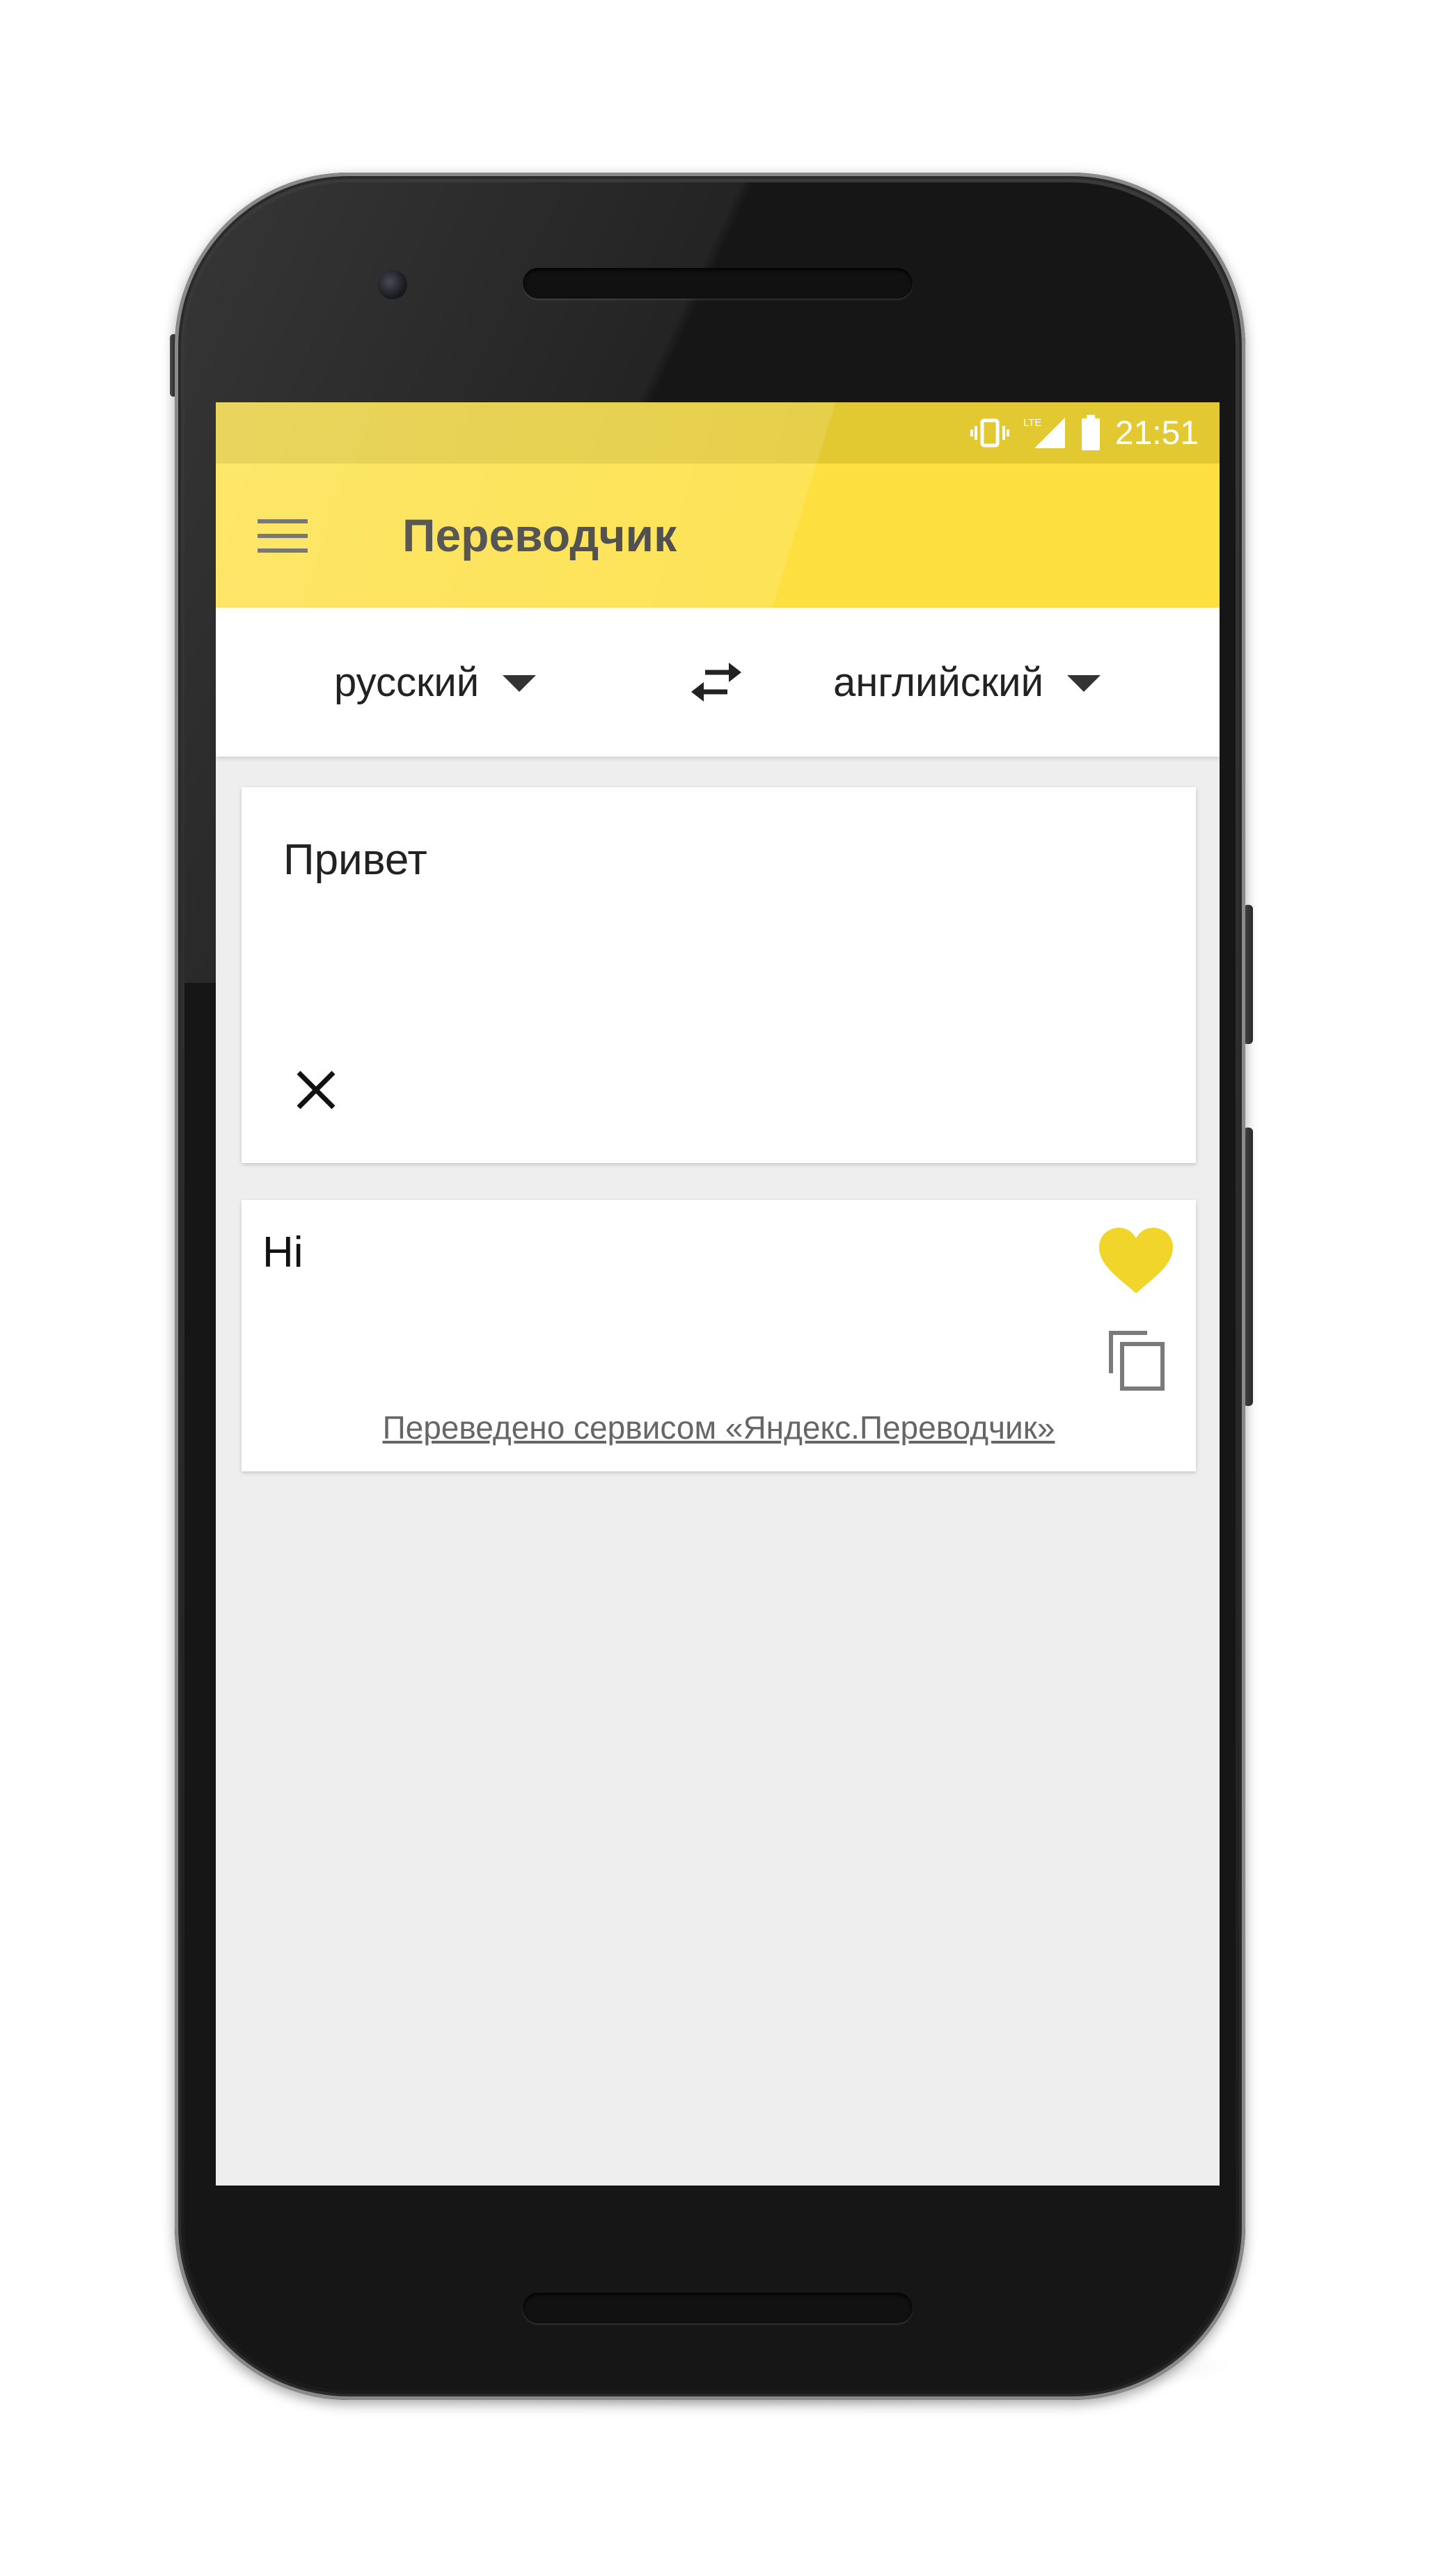  I want to click on language-bar: русский английский, so click(718, 682).